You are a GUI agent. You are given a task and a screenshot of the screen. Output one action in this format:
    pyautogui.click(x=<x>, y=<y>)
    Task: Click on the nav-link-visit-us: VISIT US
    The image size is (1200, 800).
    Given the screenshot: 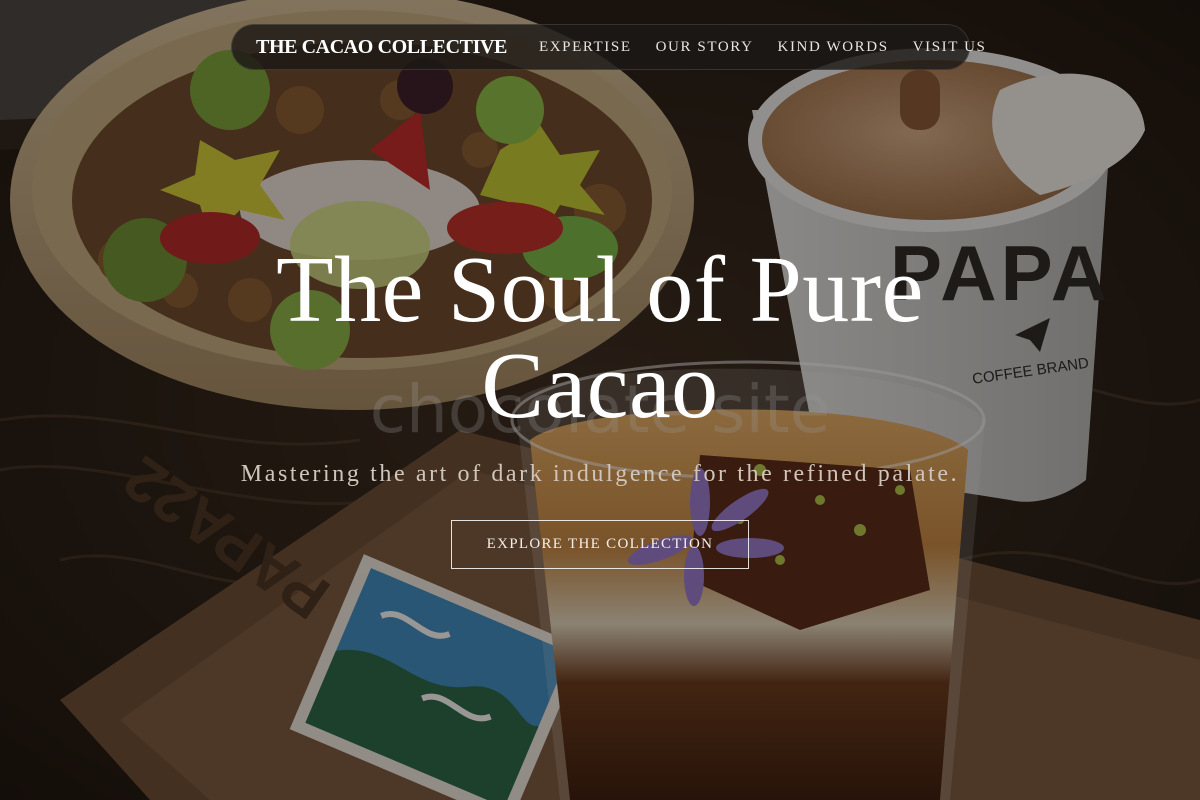 What is the action you would take?
    pyautogui.click(x=950, y=47)
    